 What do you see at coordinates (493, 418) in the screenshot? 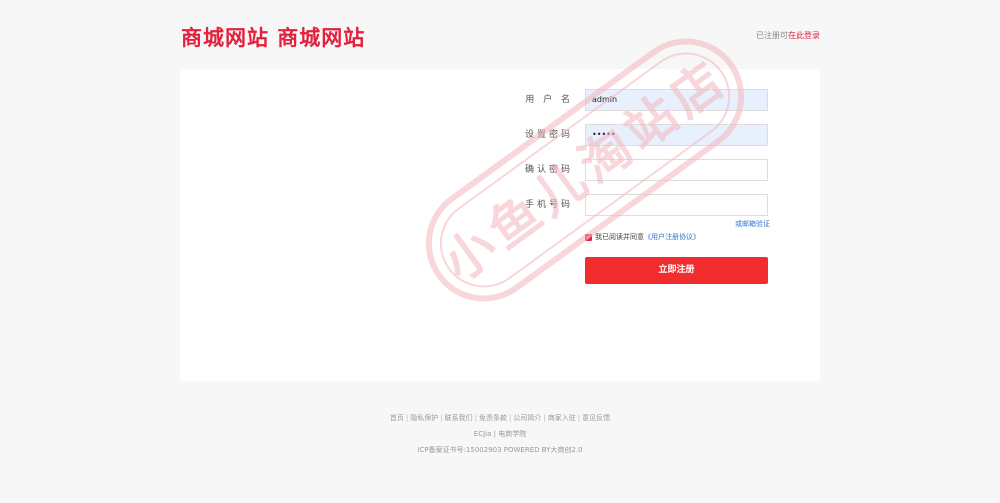
I see `footer-link: 免责条款` at bounding box center [493, 418].